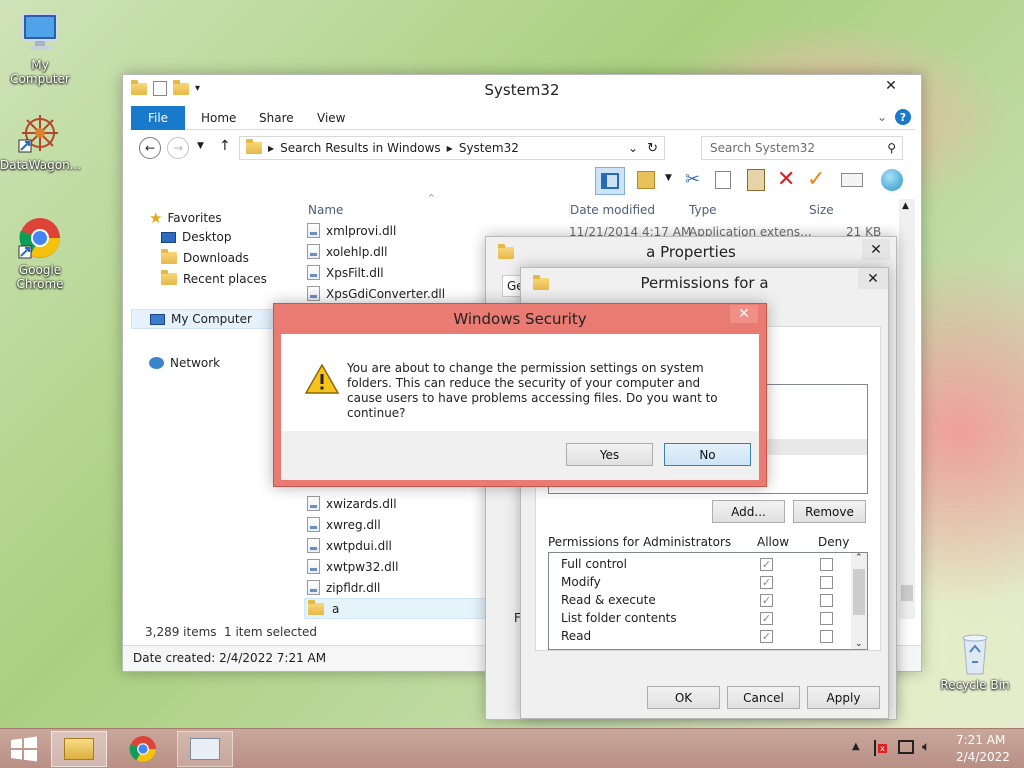  Describe the element at coordinates (859, 558) in the screenshot. I see `scroll-up-icon: ⌃` at that location.